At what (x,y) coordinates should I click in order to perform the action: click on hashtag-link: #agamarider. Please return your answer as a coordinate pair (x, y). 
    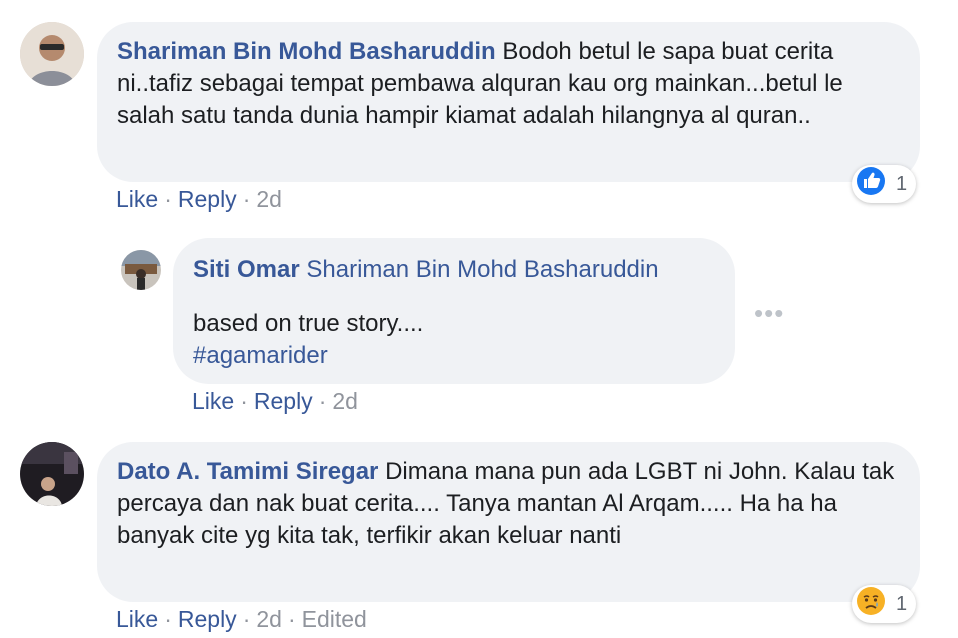
    Looking at the image, I should click on (454, 356).